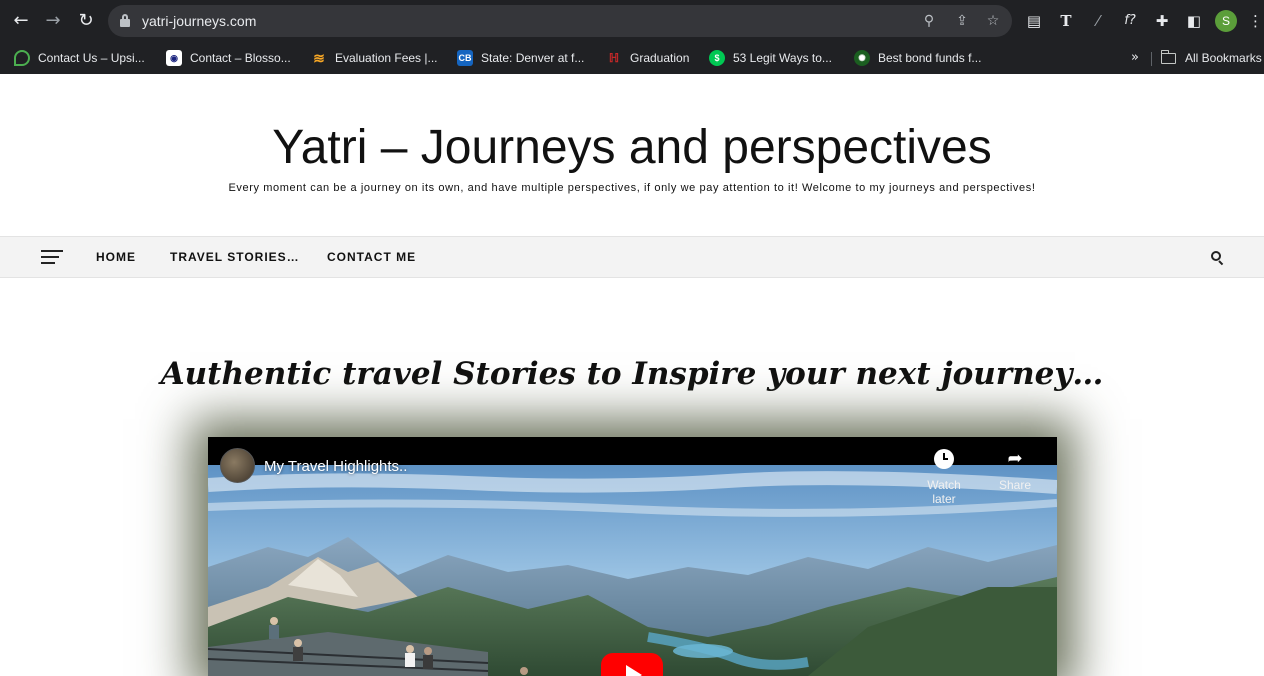 The image size is (1264, 676). What do you see at coordinates (237, 465) in the screenshot?
I see `channel-avatar` at bounding box center [237, 465].